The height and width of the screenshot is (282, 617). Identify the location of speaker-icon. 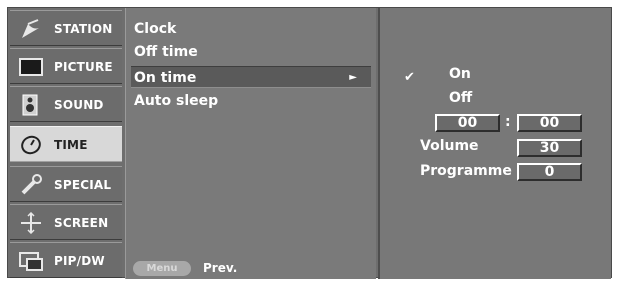
(30, 105).